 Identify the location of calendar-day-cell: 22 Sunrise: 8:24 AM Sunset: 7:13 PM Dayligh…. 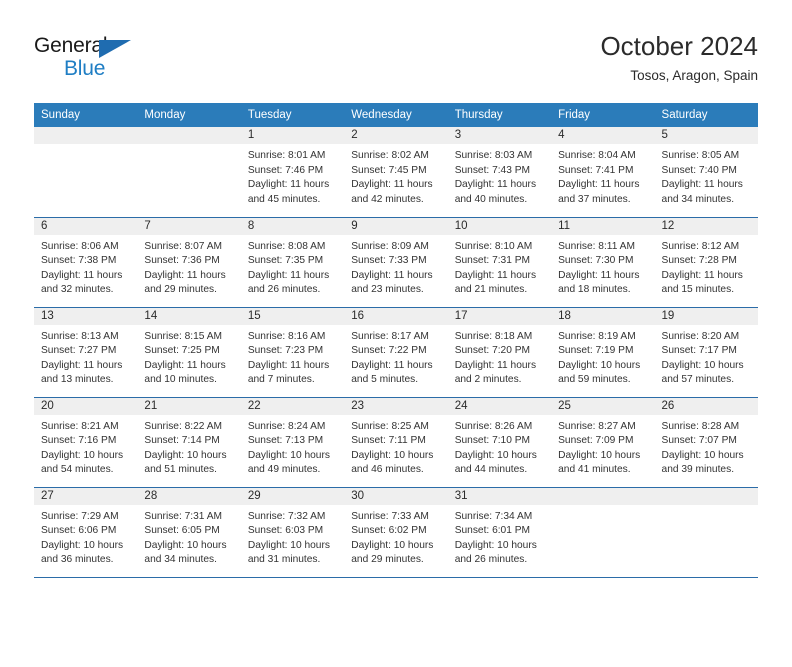
(292, 441).